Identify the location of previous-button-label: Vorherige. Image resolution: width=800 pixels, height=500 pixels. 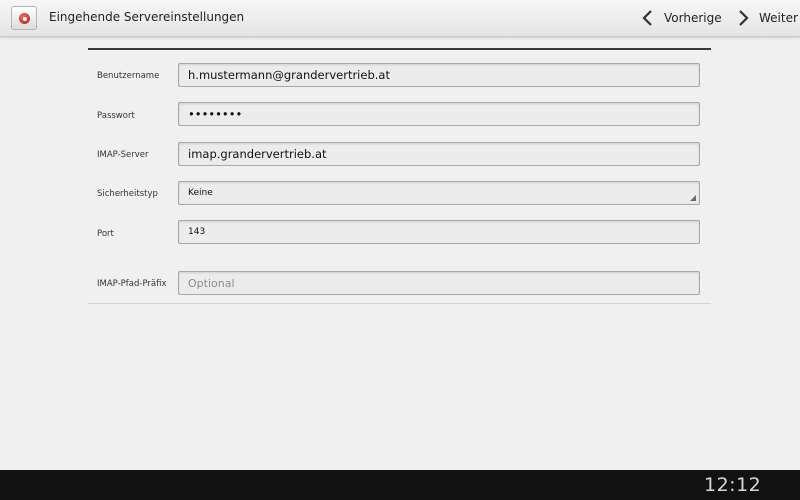
(693, 18).